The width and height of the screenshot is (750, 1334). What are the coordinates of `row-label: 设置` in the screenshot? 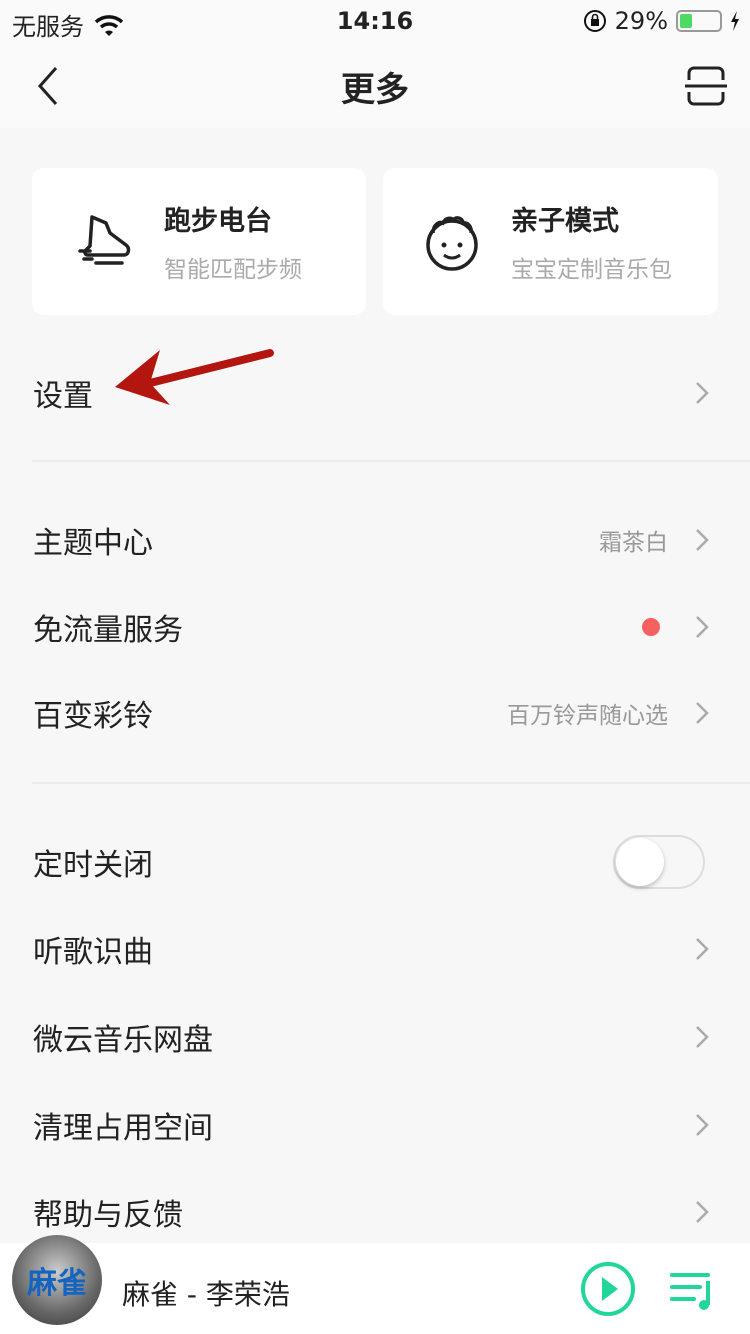 It's located at (63, 396).